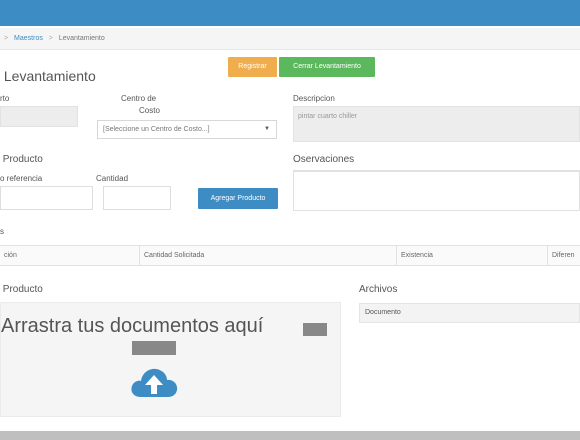 This screenshot has height=440, width=580. I want to click on table-header-cell: Existencia, so click(471, 255).